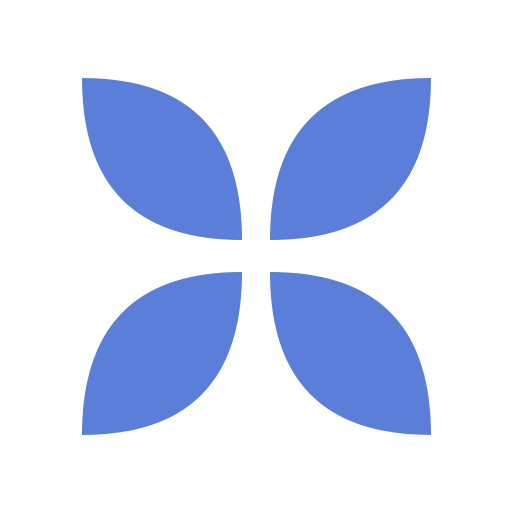  Describe the element at coordinates (162, 159) in the screenshot. I see `top-left-petal` at that location.